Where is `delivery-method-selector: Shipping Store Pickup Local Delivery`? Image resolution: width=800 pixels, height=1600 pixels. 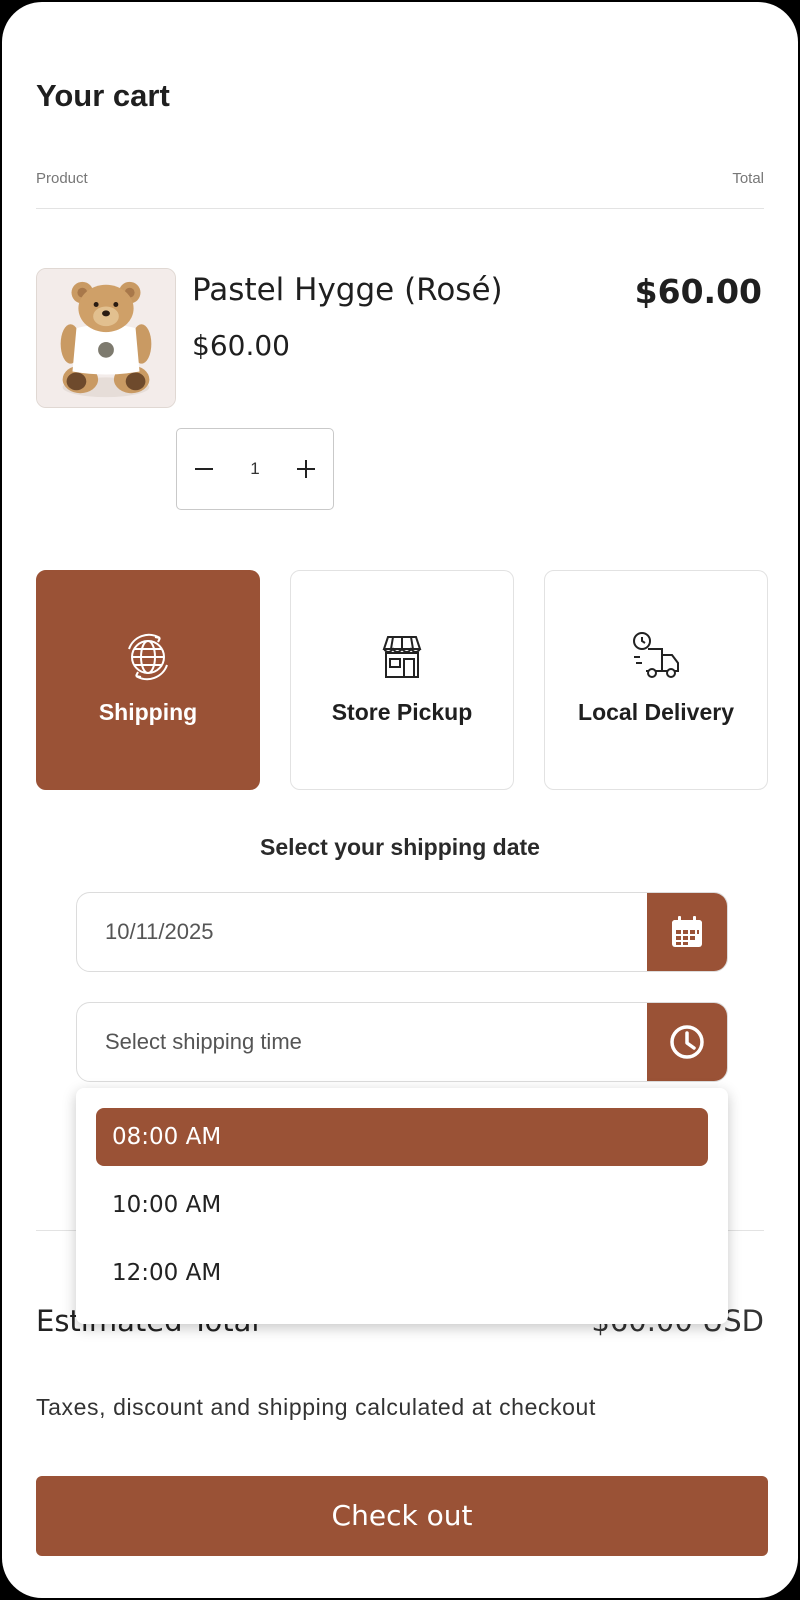 delivery-method-selector: Shipping Store Pickup Local Delivery is located at coordinates (402, 680).